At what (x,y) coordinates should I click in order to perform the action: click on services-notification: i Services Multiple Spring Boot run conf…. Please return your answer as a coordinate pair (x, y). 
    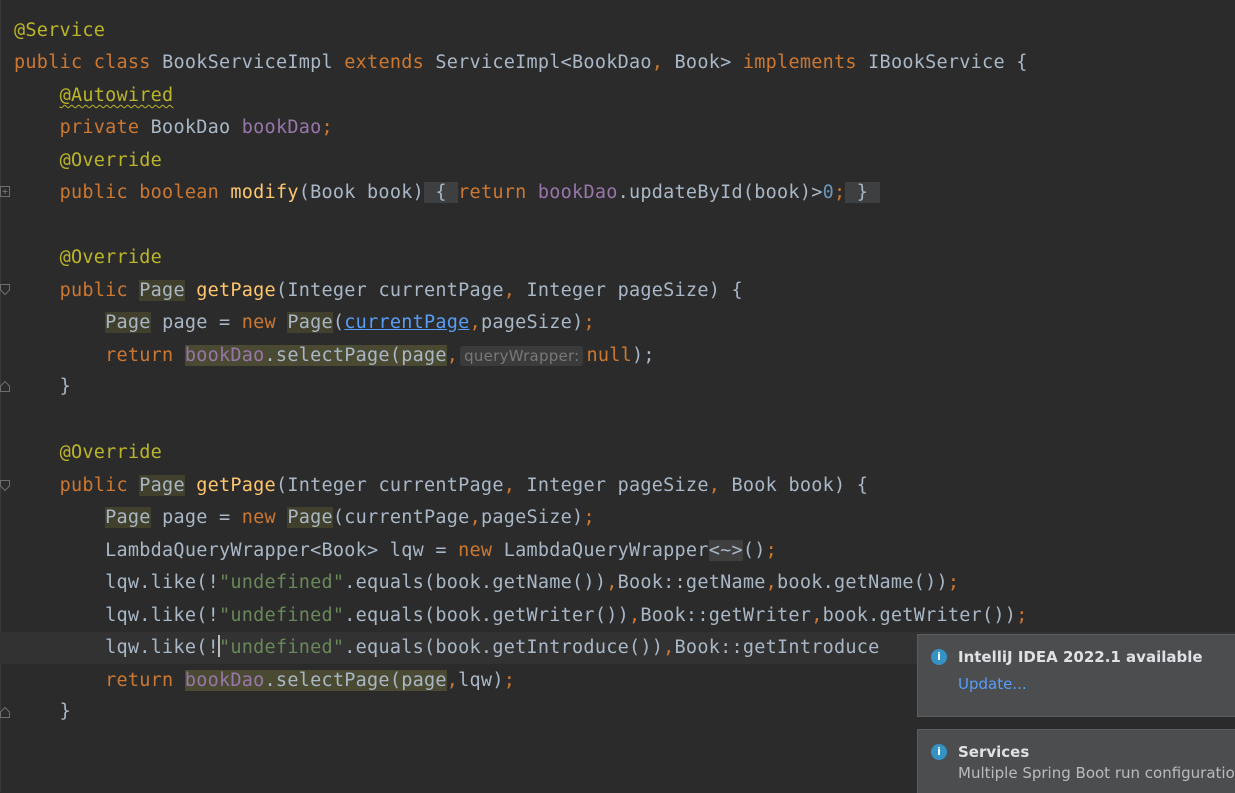
    Looking at the image, I should click on (1076, 761).